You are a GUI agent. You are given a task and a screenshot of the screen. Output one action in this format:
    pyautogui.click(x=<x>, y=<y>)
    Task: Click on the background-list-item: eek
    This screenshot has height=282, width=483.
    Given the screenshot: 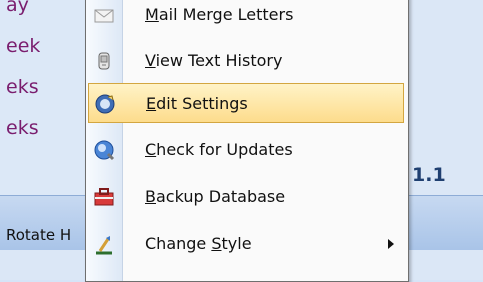 What is the action you would take?
    pyautogui.click(x=23, y=46)
    